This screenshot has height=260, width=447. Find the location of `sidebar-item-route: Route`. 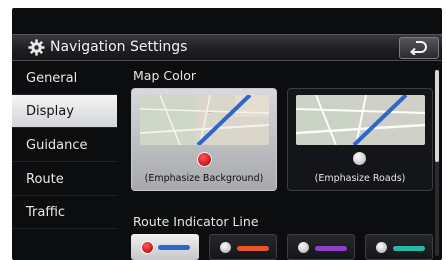

sidebar-item-route: Route is located at coordinates (64, 179).